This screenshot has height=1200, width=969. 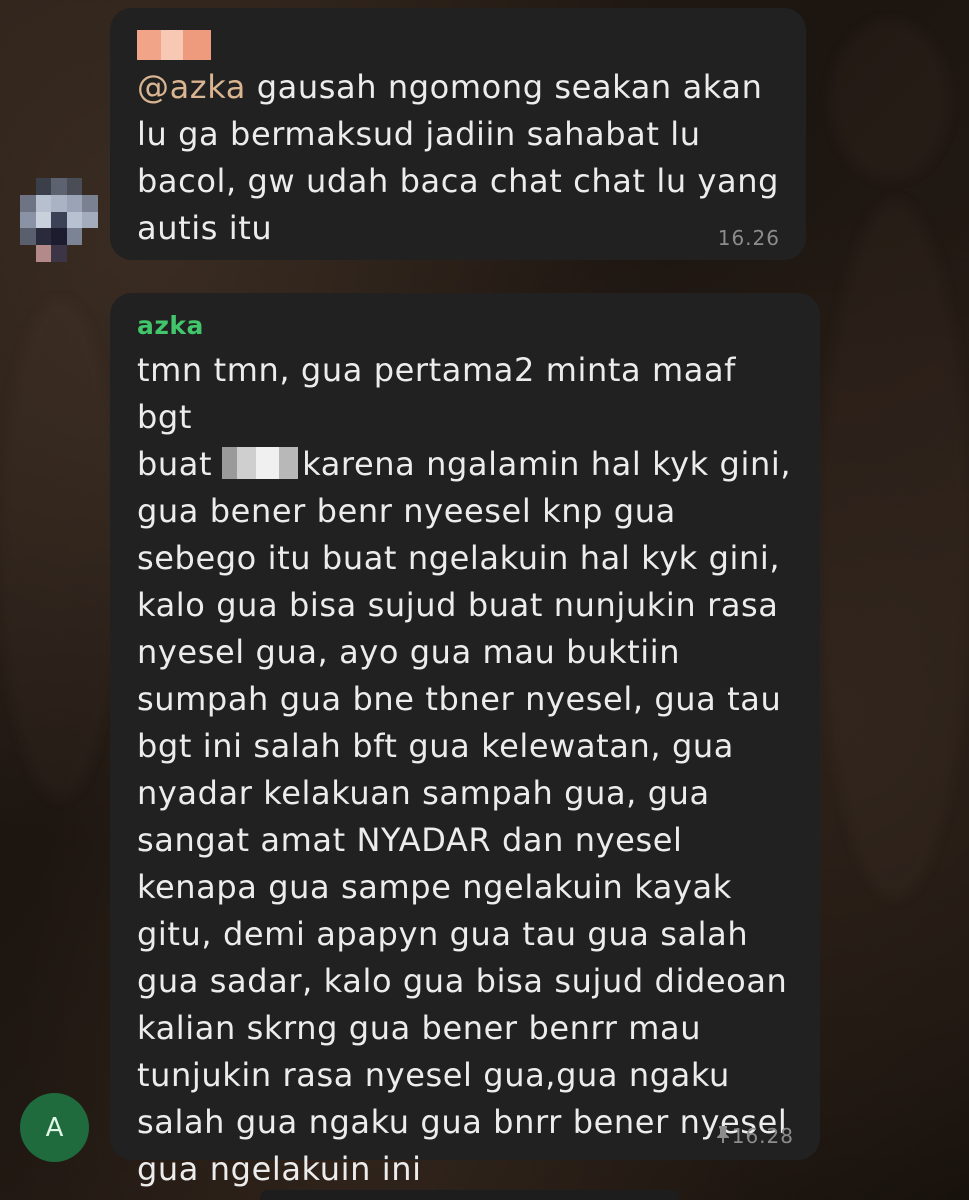 What do you see at coordinates (458, 45) in the screenshot?
I see `redacted-sender-name` at bounding box center [458, 45].